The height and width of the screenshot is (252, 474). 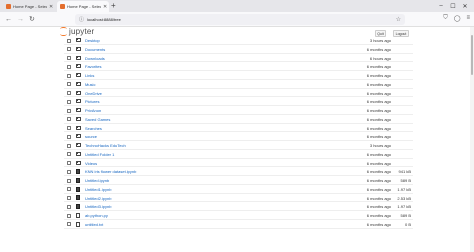 What do you see at coordinates (90, 84) in the screenshot?
I see `file-name-link: Music` at bounding box center [90, 84].